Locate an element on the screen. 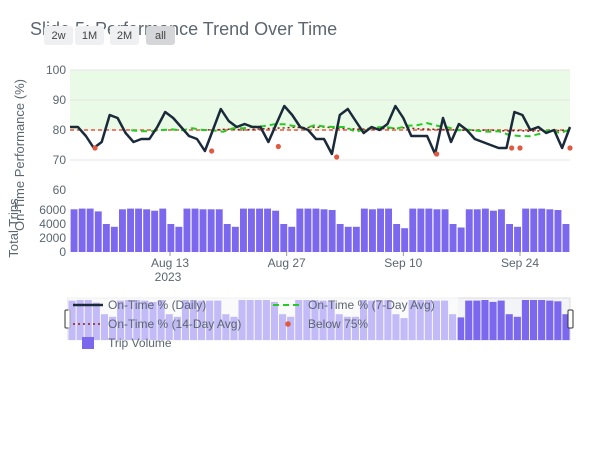 This screenshot has width=609, height=450. range-button-2m: 2M is located at coordinates (124, 35).